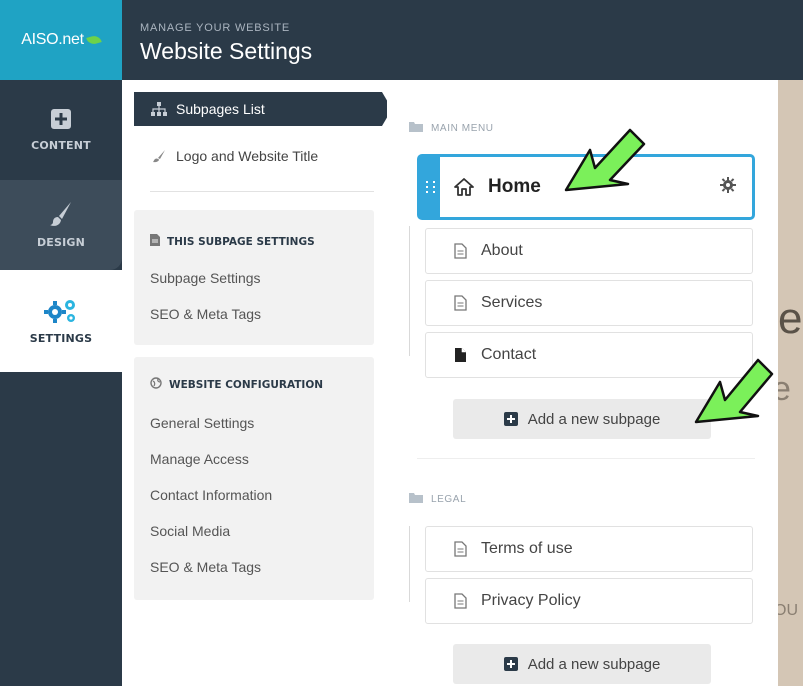  Describe the element at coordinates (159, 109) in the screenshot. I see `sitemap-icon` at that location.